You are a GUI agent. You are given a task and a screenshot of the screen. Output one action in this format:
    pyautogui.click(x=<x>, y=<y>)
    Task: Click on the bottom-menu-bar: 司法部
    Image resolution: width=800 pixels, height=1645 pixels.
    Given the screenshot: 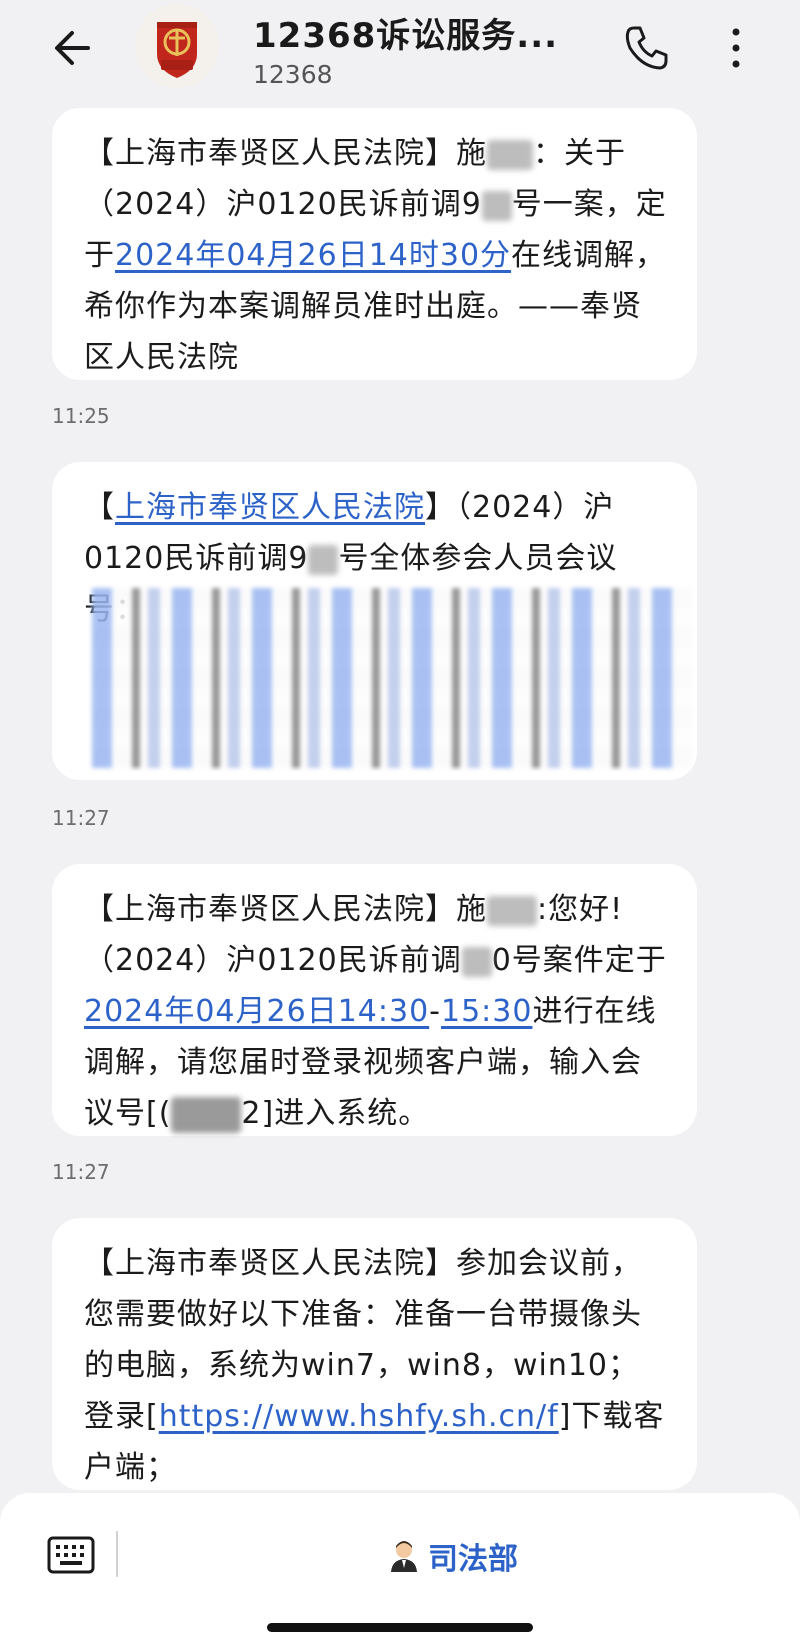 What is the action you would take?
    pyautogui.click(x=400, y=1569)
    